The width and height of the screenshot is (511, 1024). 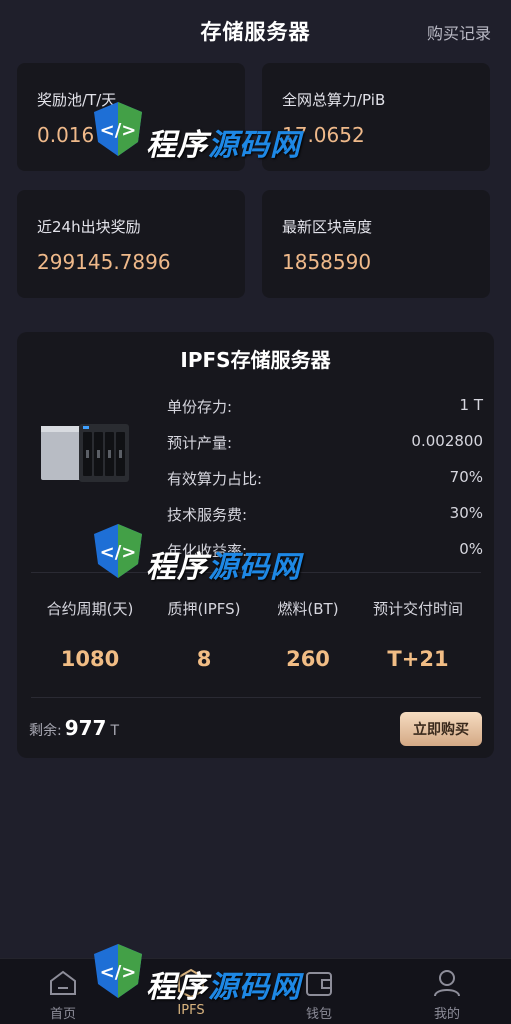 What do you see at coordinates (325, 478) in the screenshot?
I see `spec-row: 有效算力占比: 70%` at bounding box center [325, 478].